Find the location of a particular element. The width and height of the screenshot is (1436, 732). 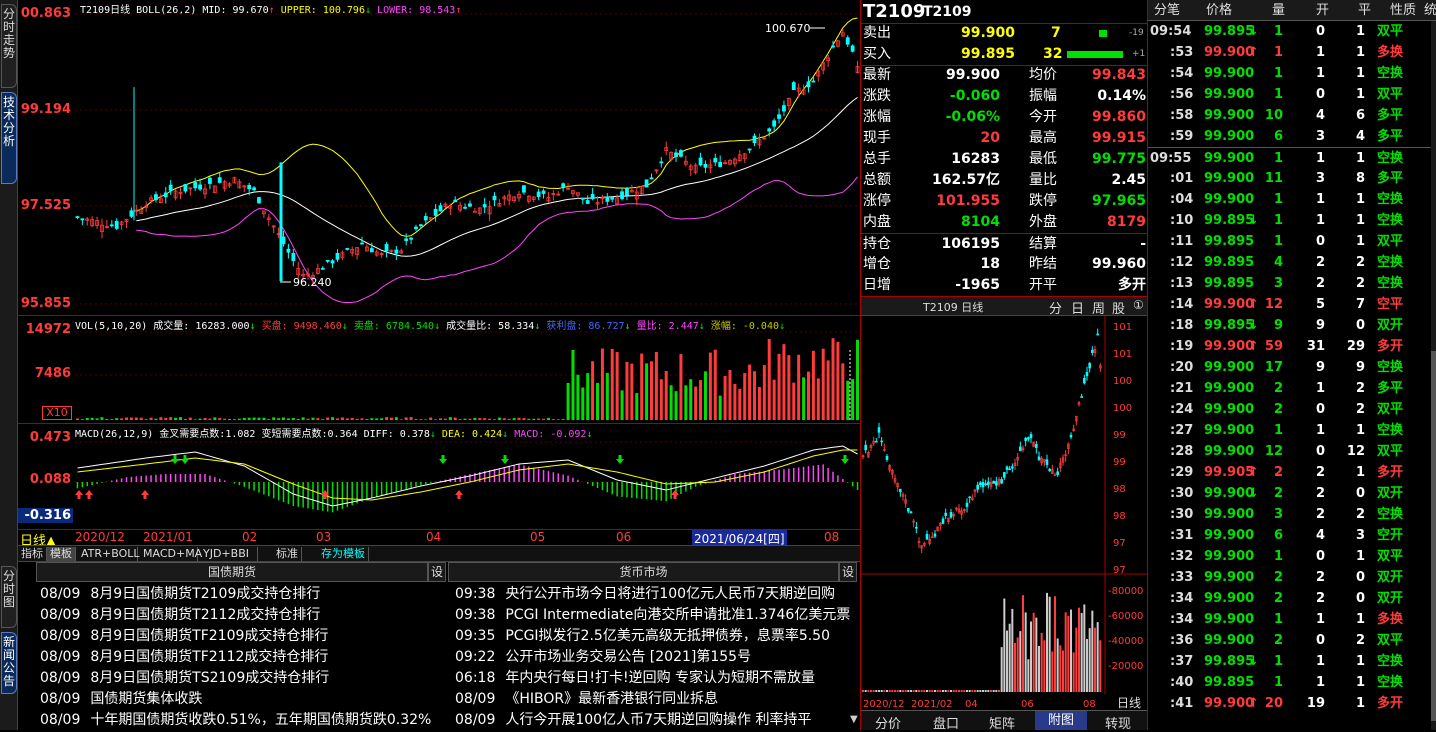

tick-row: :28 99.900 12 0 12 双平 is located at coordinates (1289, 451).